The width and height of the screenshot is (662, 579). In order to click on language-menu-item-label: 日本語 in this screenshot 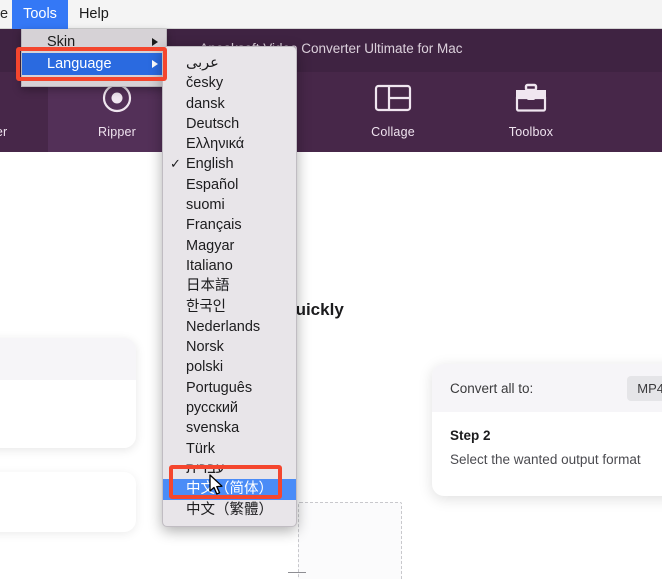, I will do `click(208, 286)`.